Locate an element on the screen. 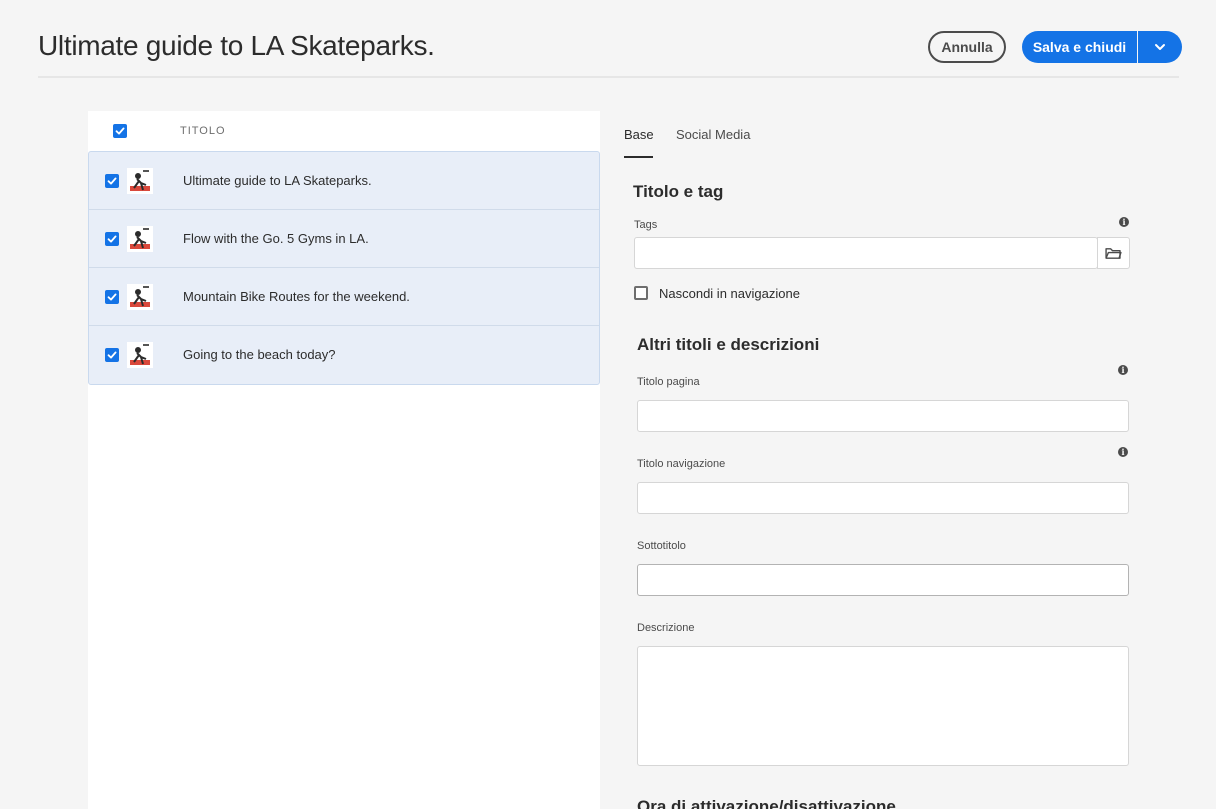 This screenshot has width=1216, height=809. select-all-checkbox is located at coordinates (120, 131).